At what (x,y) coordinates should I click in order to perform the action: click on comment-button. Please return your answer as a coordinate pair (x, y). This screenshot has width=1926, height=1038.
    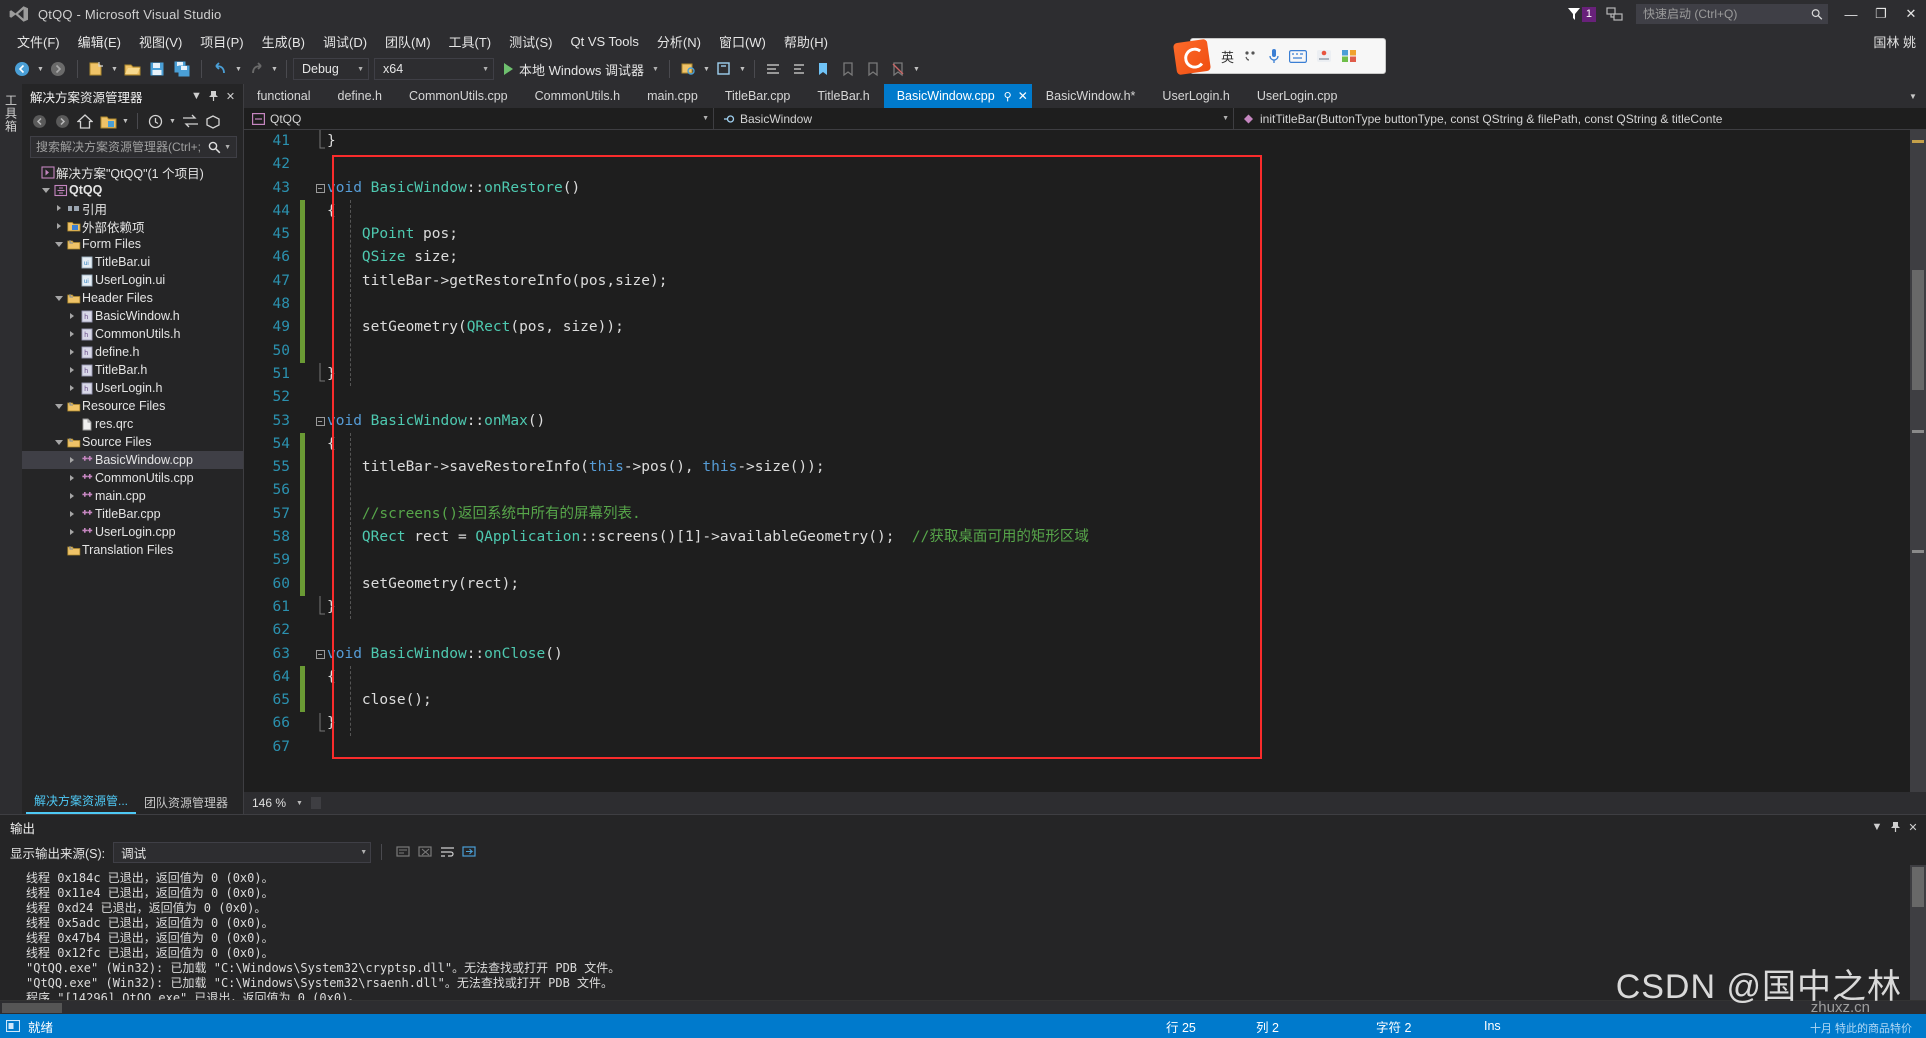
    Looking at the image, I should click on (773, 69).